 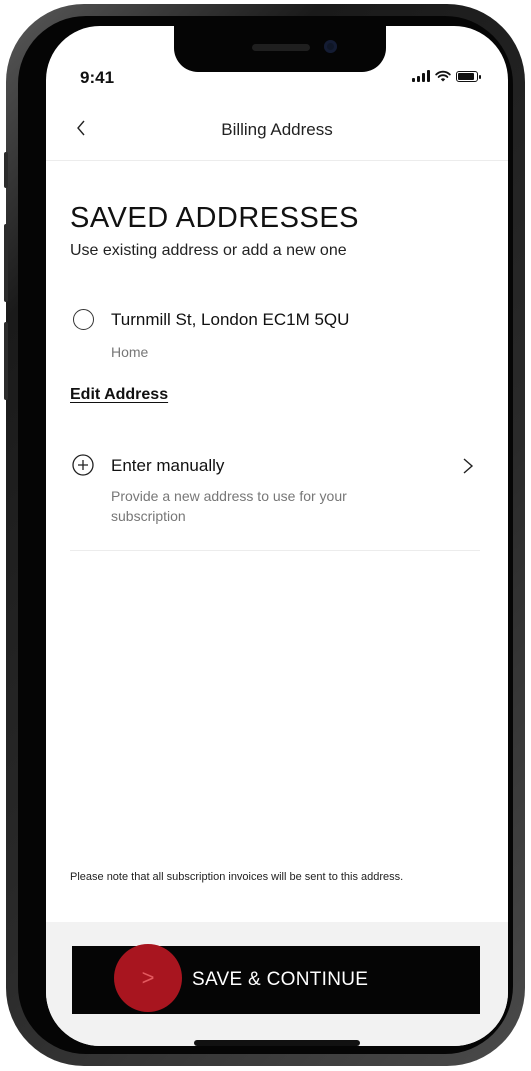 What do you see at coordinates (148, 978) in the screenshot?
I see `arrow-right-icon: >` at bounding box center [148, 978].